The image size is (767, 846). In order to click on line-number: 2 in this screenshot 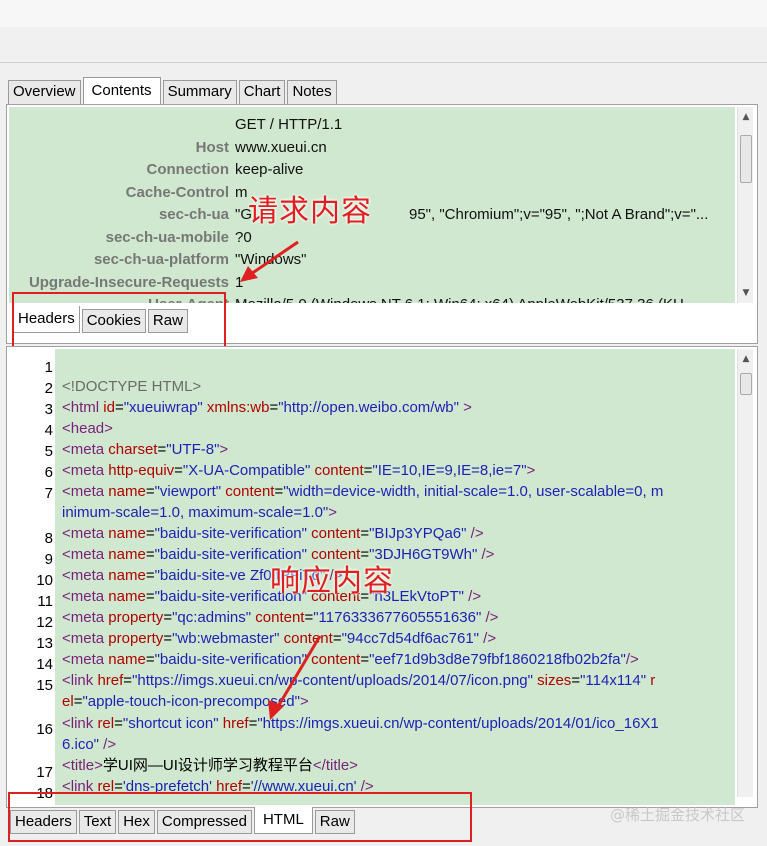, I will do `click(48, 388)`.